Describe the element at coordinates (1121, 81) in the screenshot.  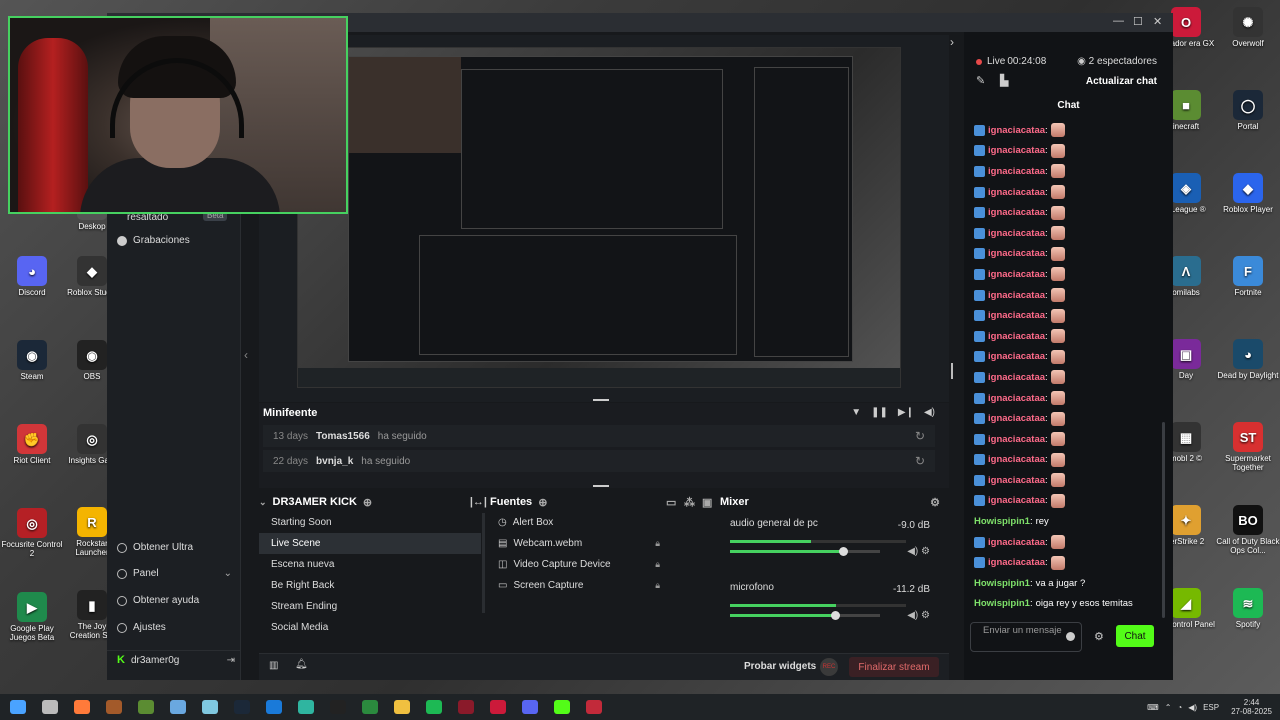
I see `refresh-chat-button: Actualizar chat` at that location.